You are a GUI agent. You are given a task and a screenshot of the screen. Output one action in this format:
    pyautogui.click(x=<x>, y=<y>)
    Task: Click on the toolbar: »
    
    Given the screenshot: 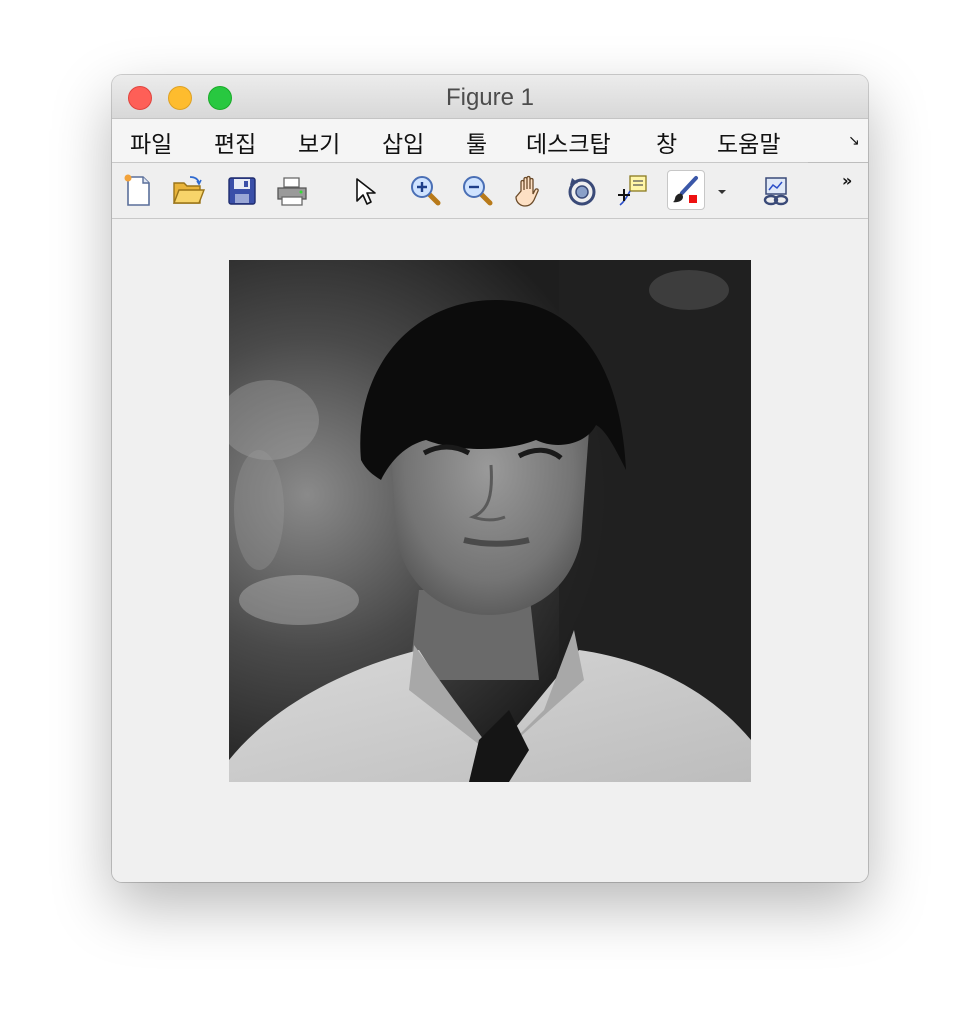 What is the action you would take?
    pyautogui.click(x=490, y=191)
    